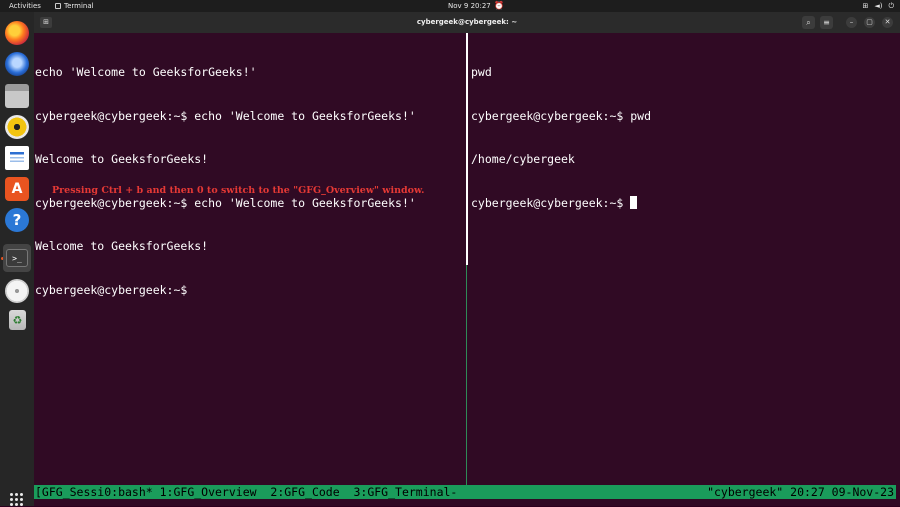  What do you see at coordinates (17, 500) in the screenshot?
I see `show-apps-icon` at bounding box center [17, 500].